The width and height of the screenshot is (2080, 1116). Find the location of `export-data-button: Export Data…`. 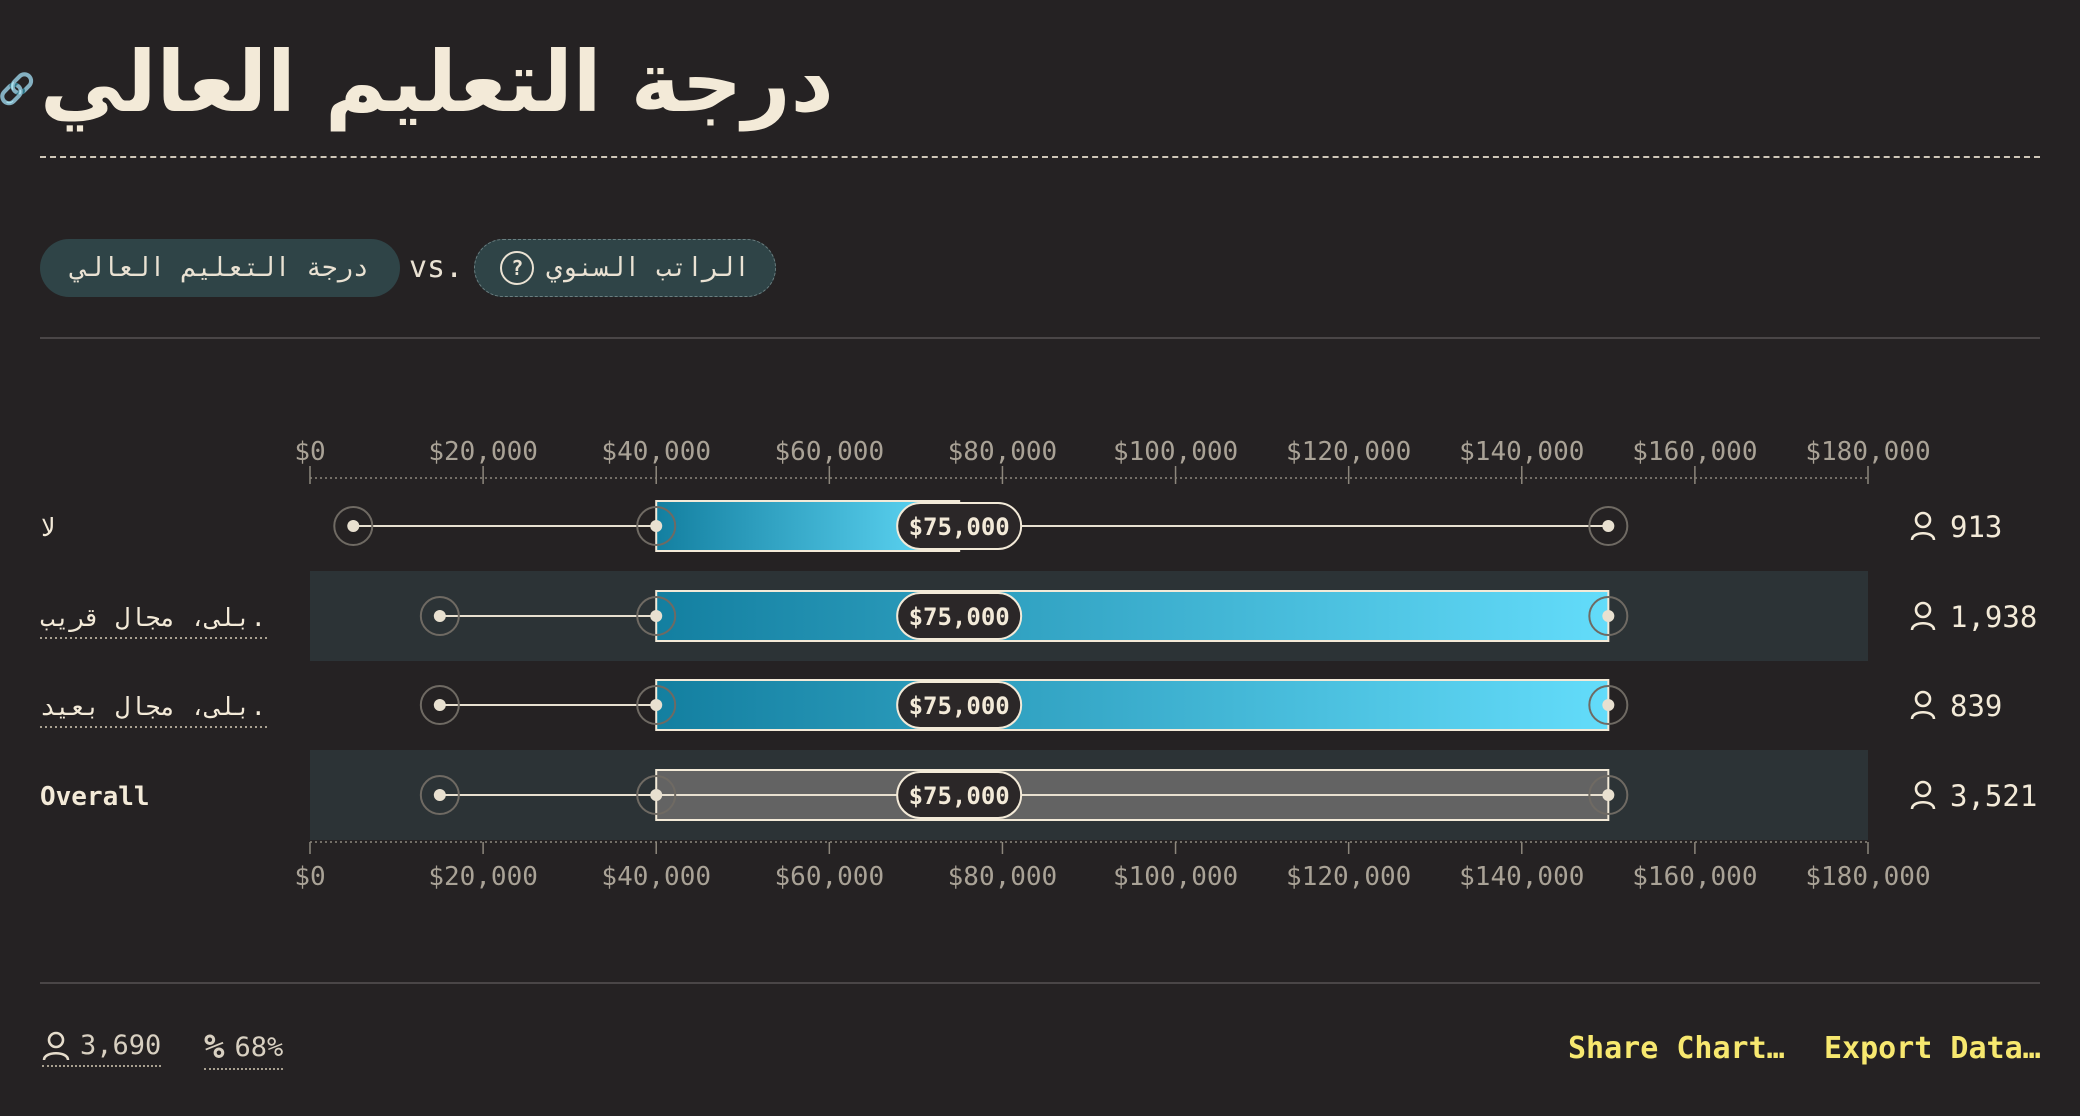

export-data-button: Export Data… is located at coordinates (1932, 1048).